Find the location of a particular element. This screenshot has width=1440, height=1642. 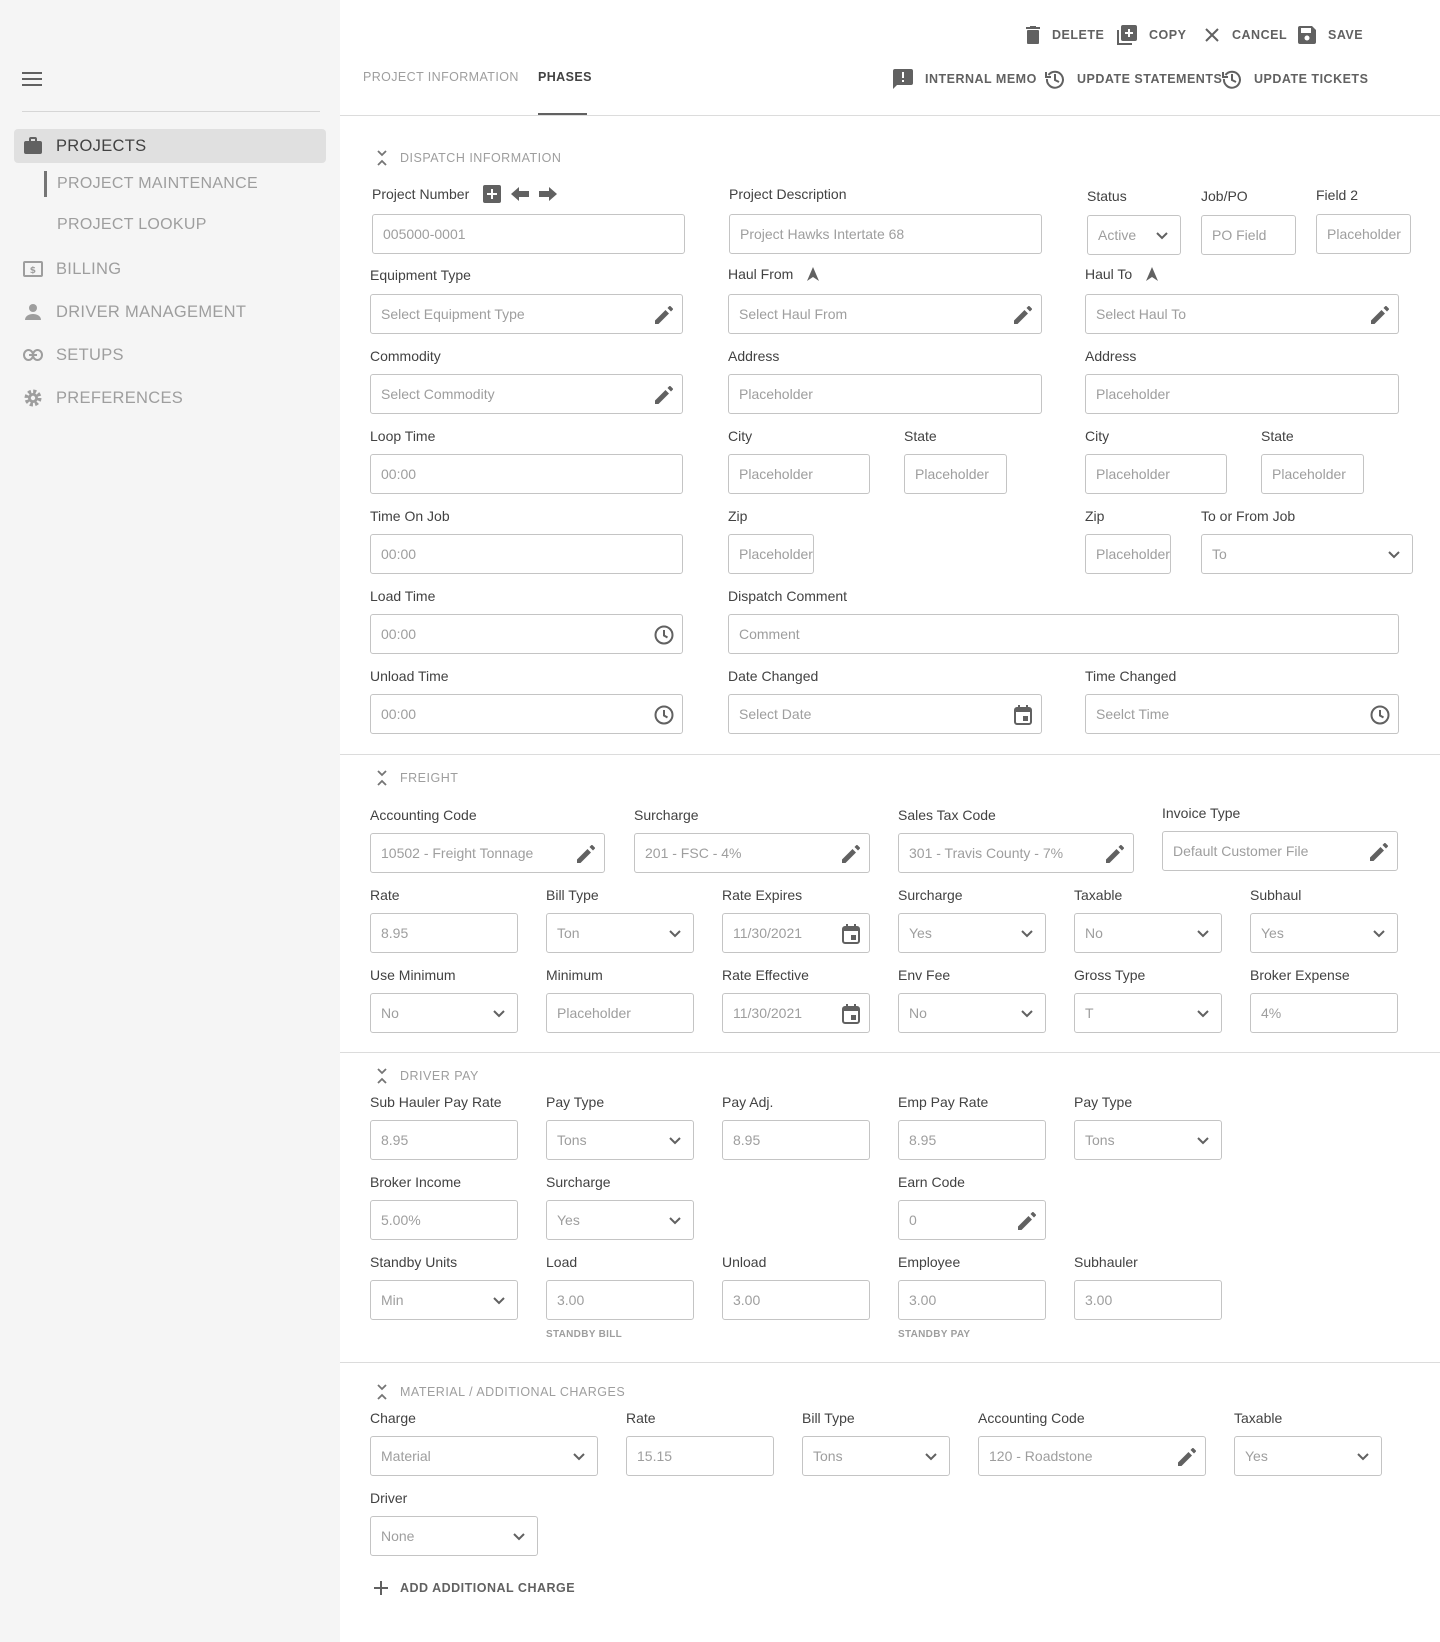

date-changed-input: Select Date is located at coordinates (885, 714).